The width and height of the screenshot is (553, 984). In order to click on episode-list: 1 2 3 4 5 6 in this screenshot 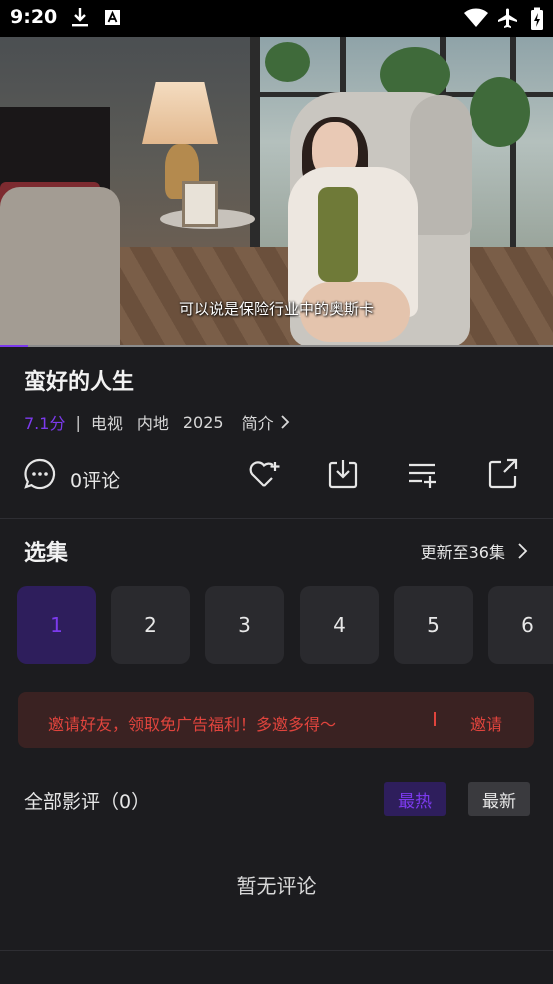, I will do `click(276, 625)`.